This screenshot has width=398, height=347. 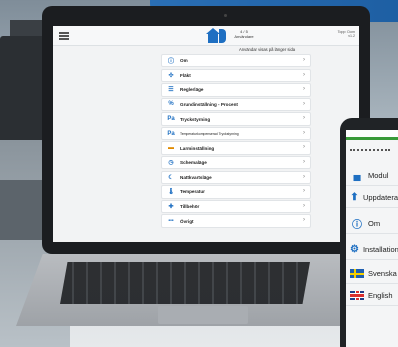 What do you see at coordinates (171, 177) in the screenshot?
I see `night-icon: ☾` at bounding box center [171, 177].